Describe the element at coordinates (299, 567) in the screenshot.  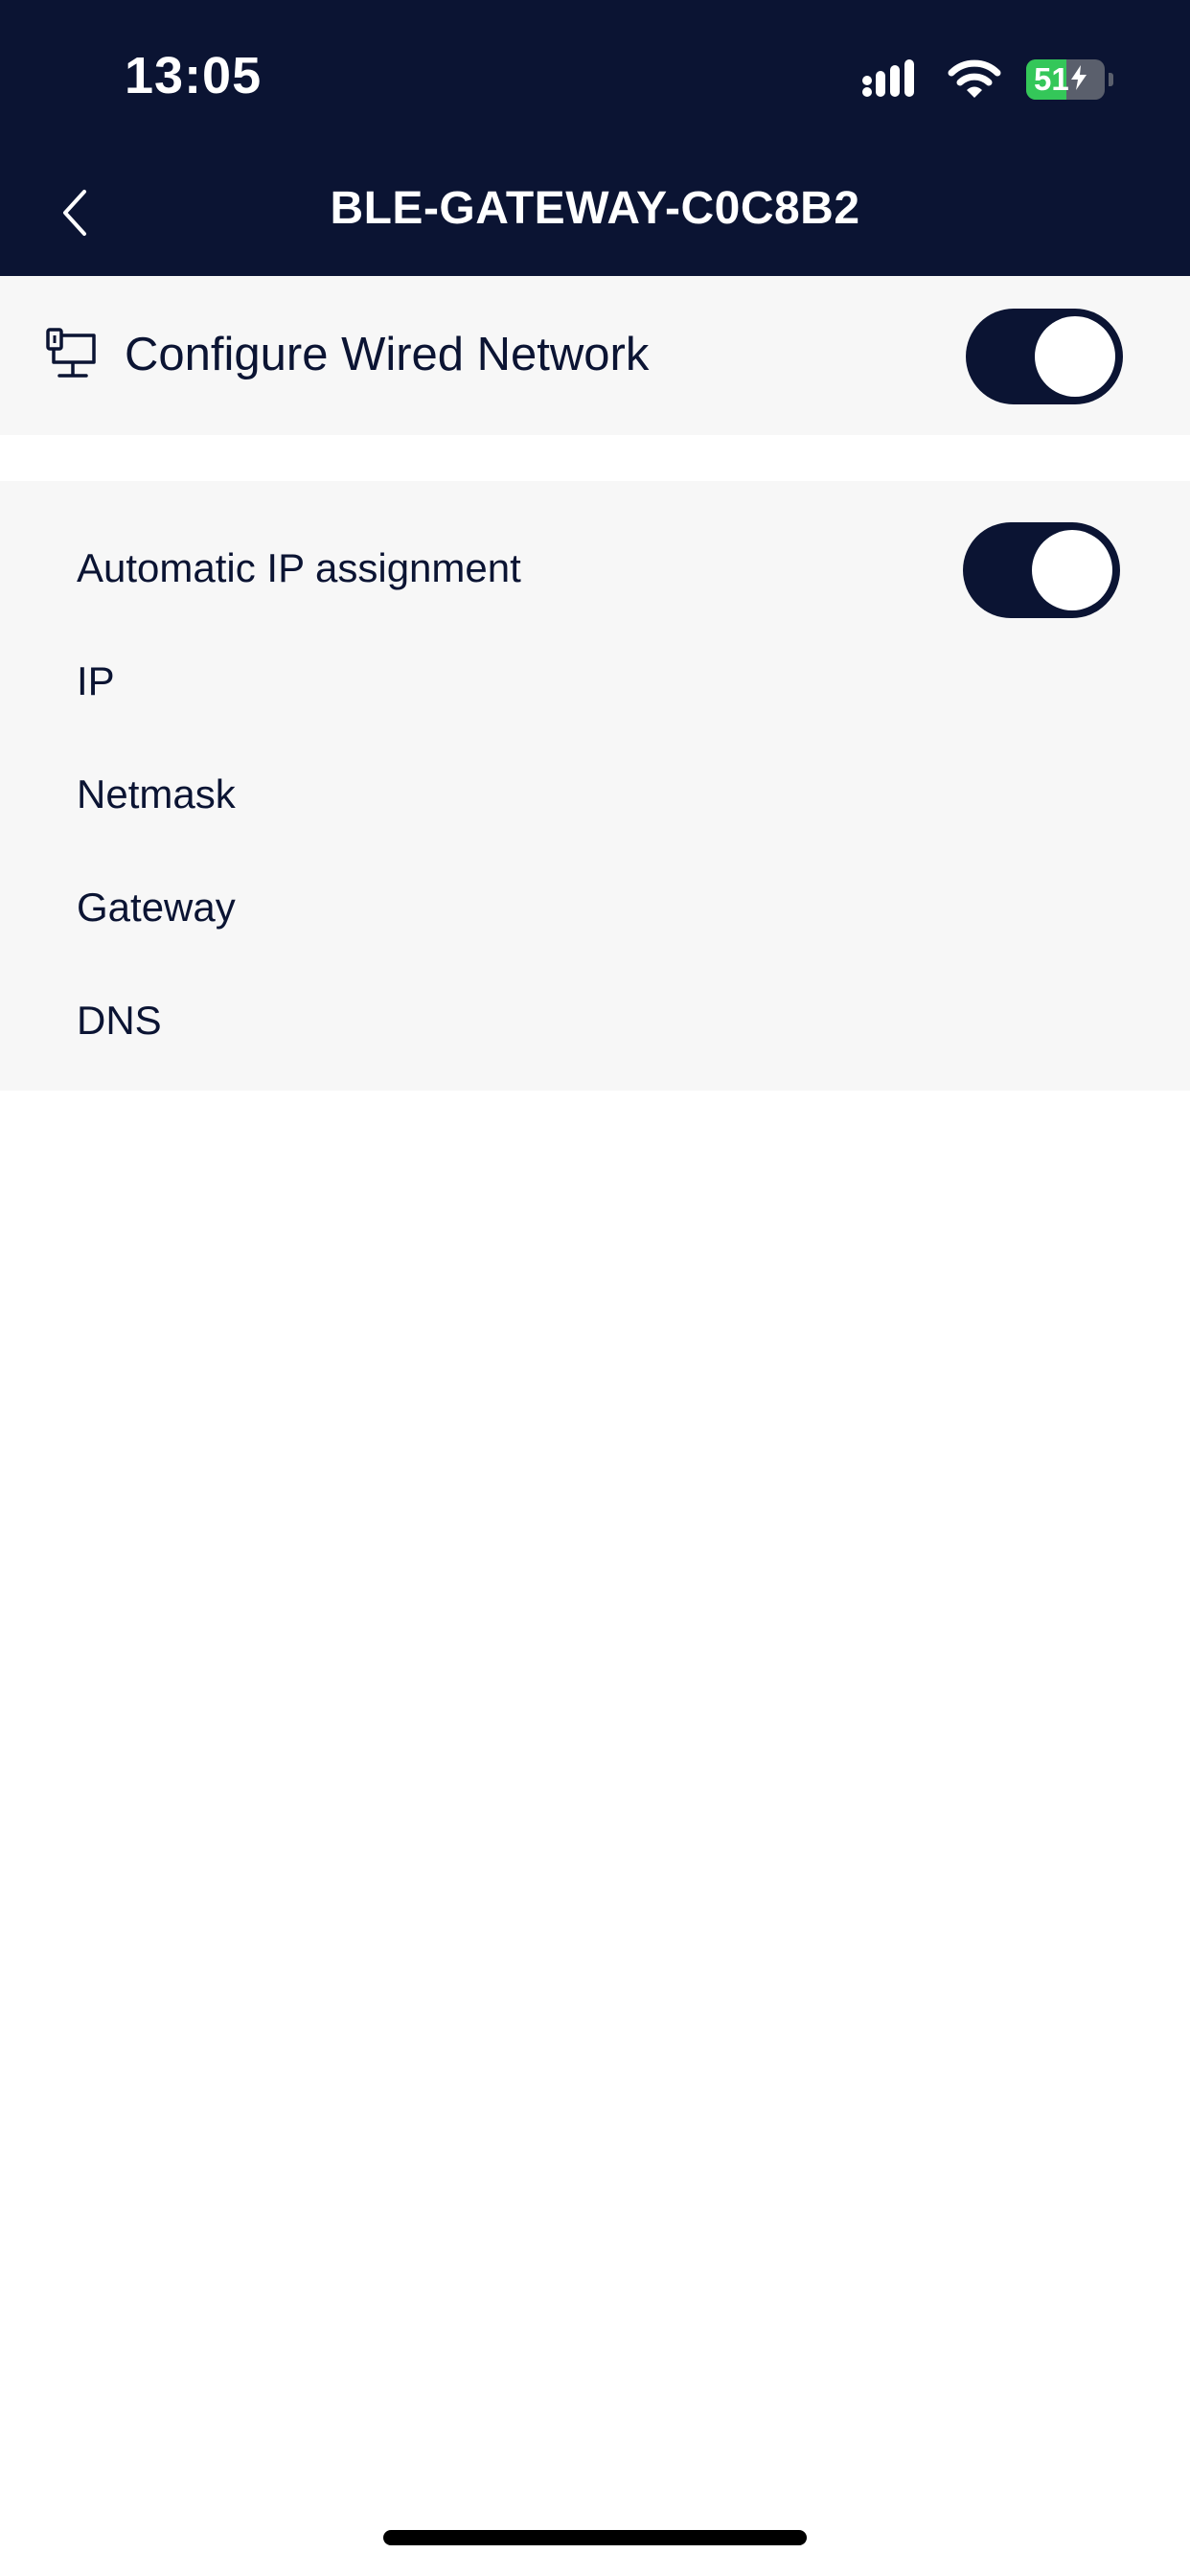
I see `auto-ip-label: Automatic IP assignment` at that location.